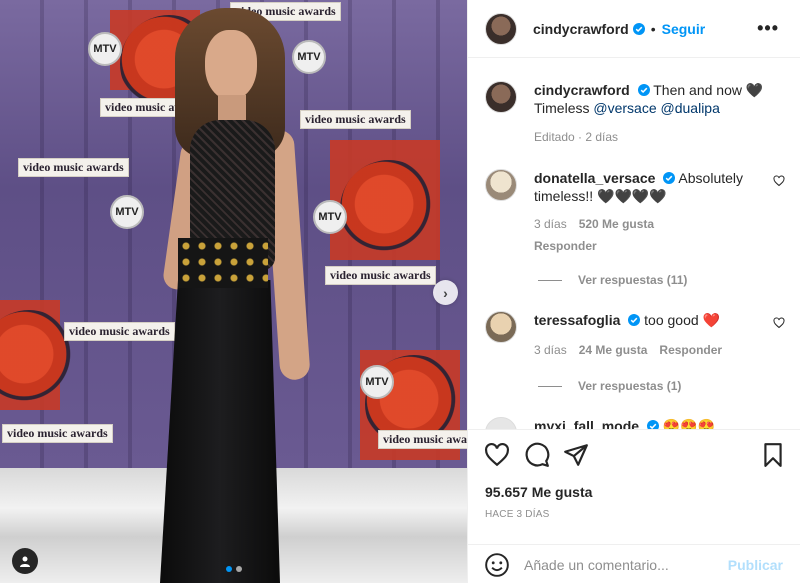 The width and height of the screenshot is (800, 583). I want to click on author-username: cindycrawford, so click(581, 29).